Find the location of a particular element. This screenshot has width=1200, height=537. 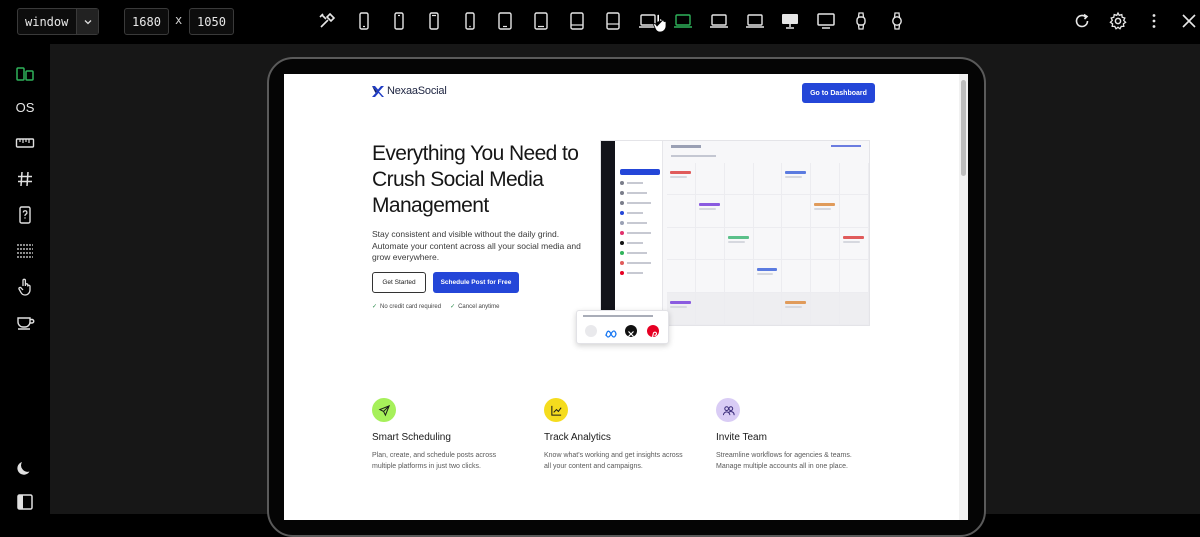

gear-icon is located at coordinates (1118, 21).